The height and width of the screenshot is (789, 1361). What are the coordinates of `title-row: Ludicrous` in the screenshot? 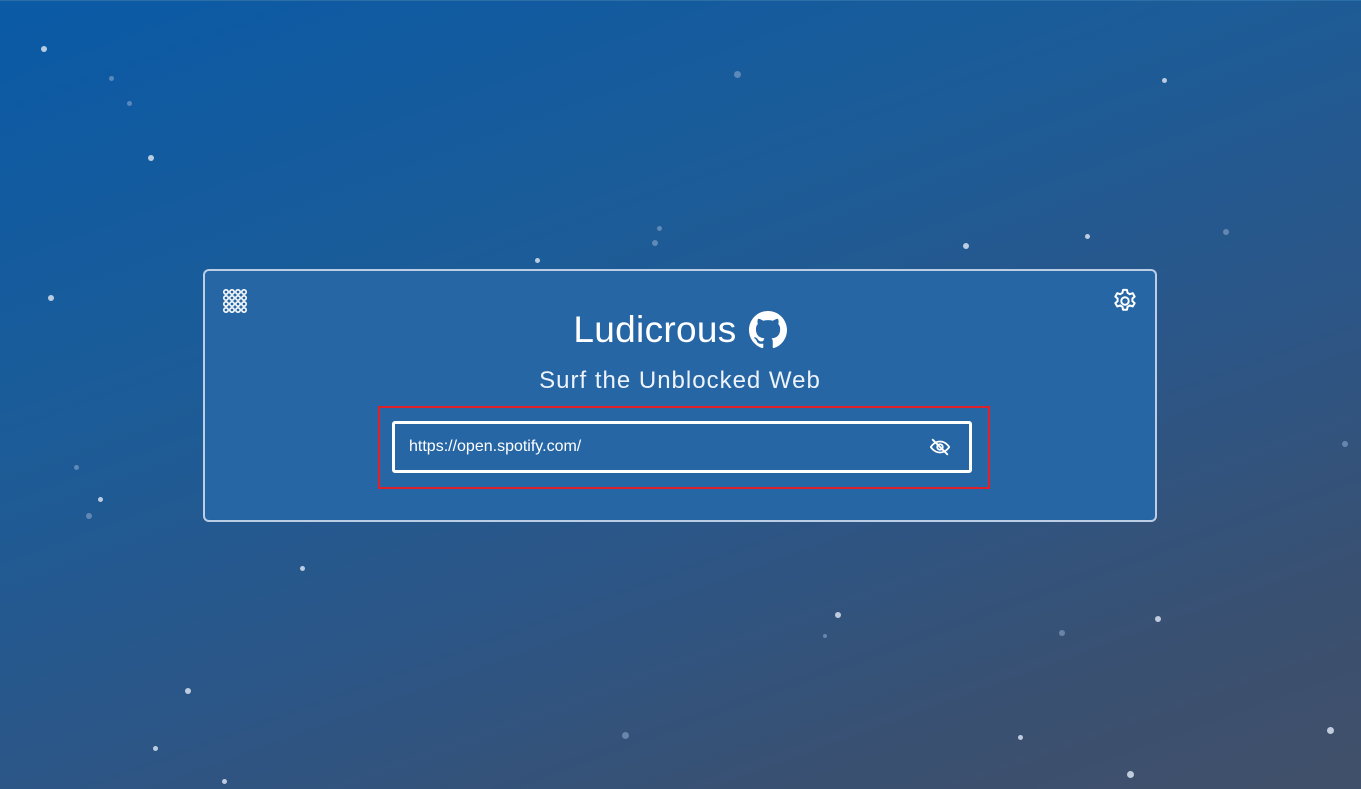 It's located at (680, 330).